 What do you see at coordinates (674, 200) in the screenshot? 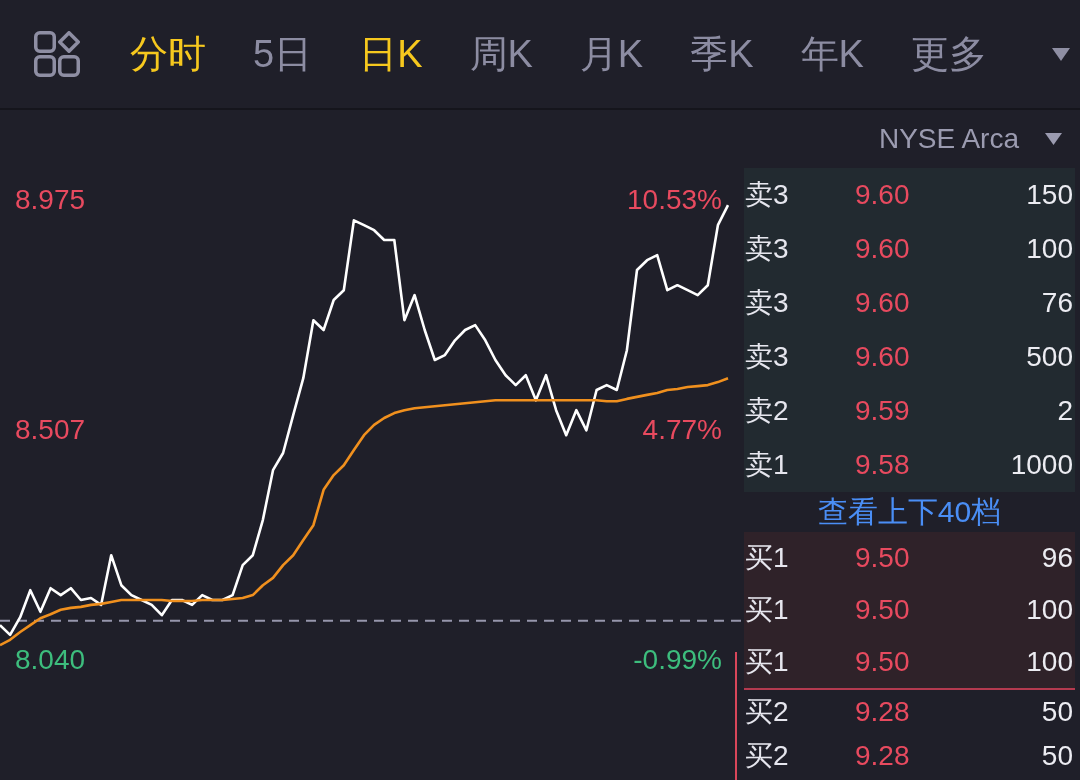
I see `change-axis-label: 10.53%` at bounding box center [674, 200].